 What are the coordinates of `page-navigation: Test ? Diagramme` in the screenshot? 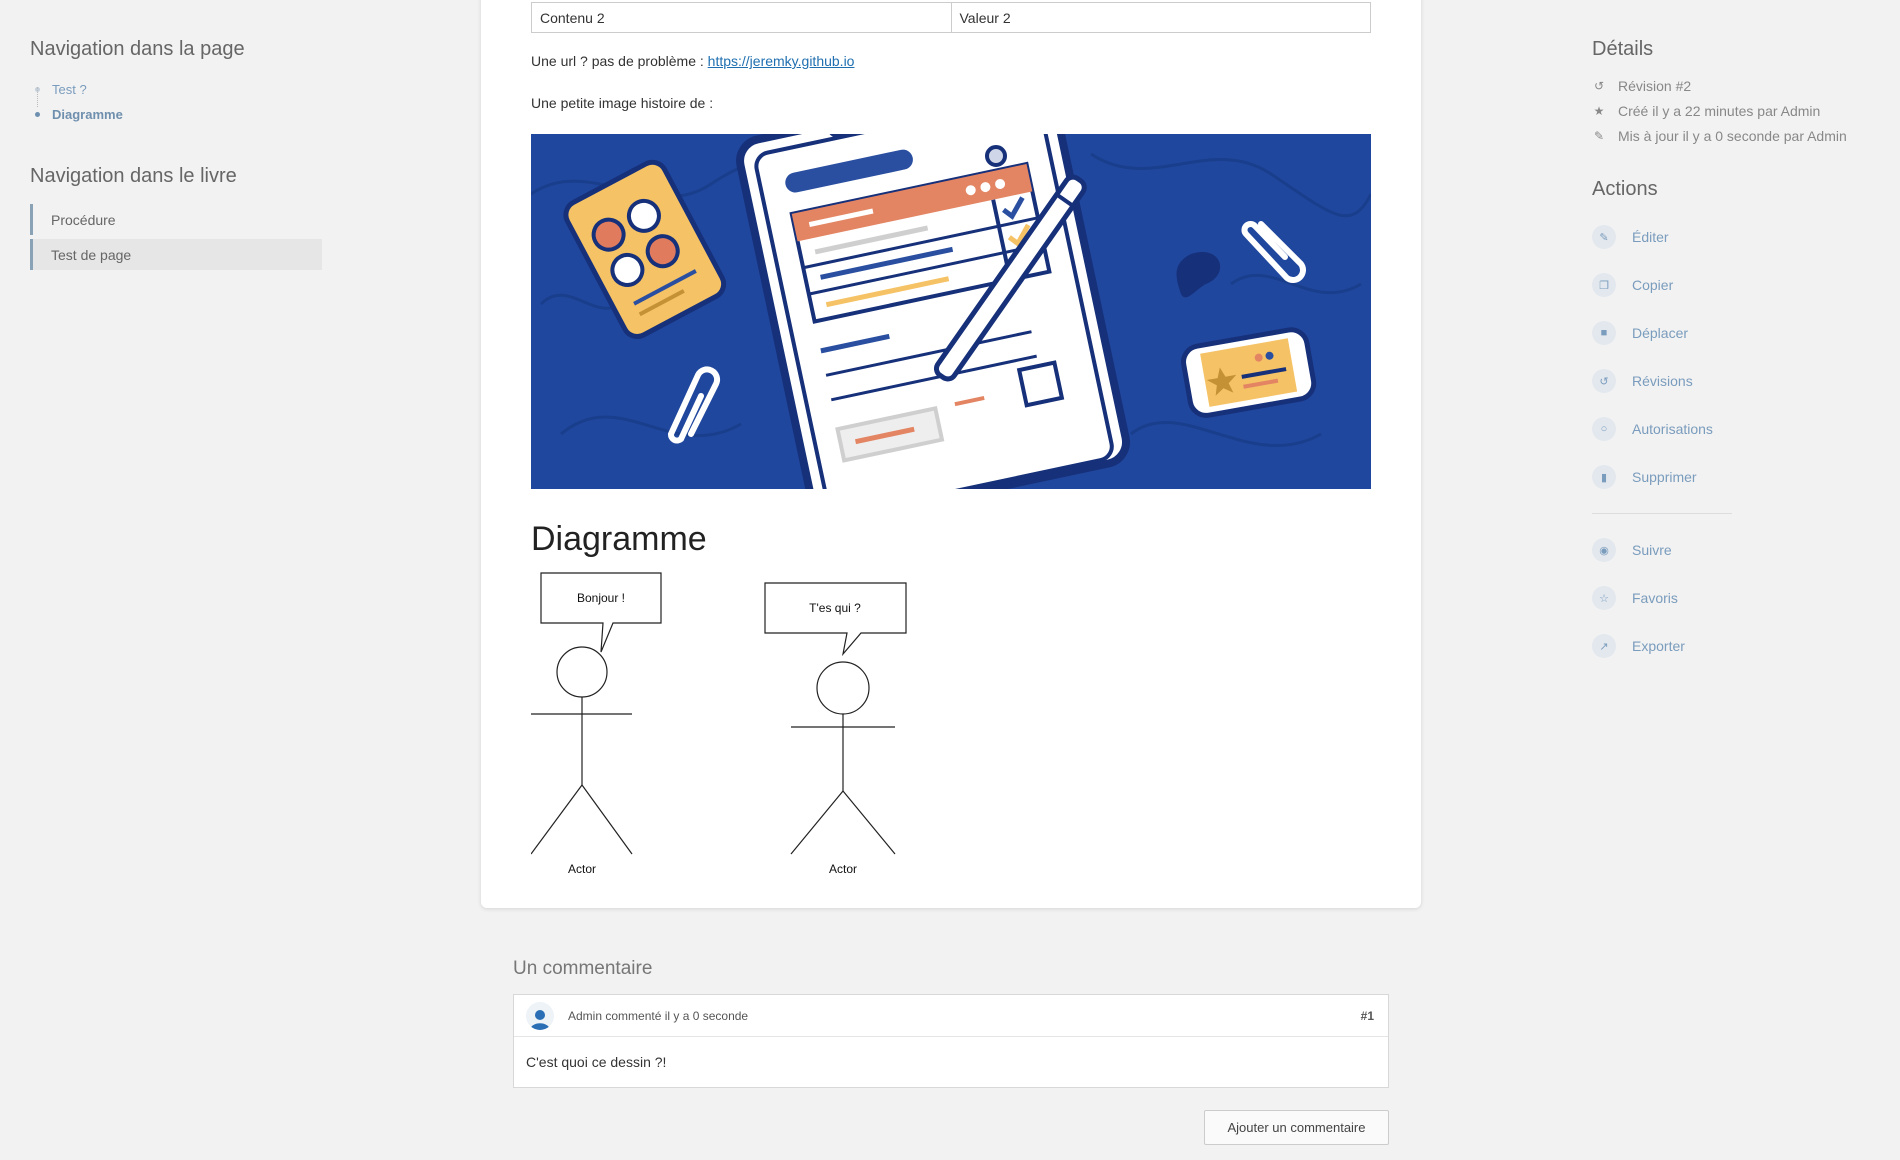 It's located at (180, 102).